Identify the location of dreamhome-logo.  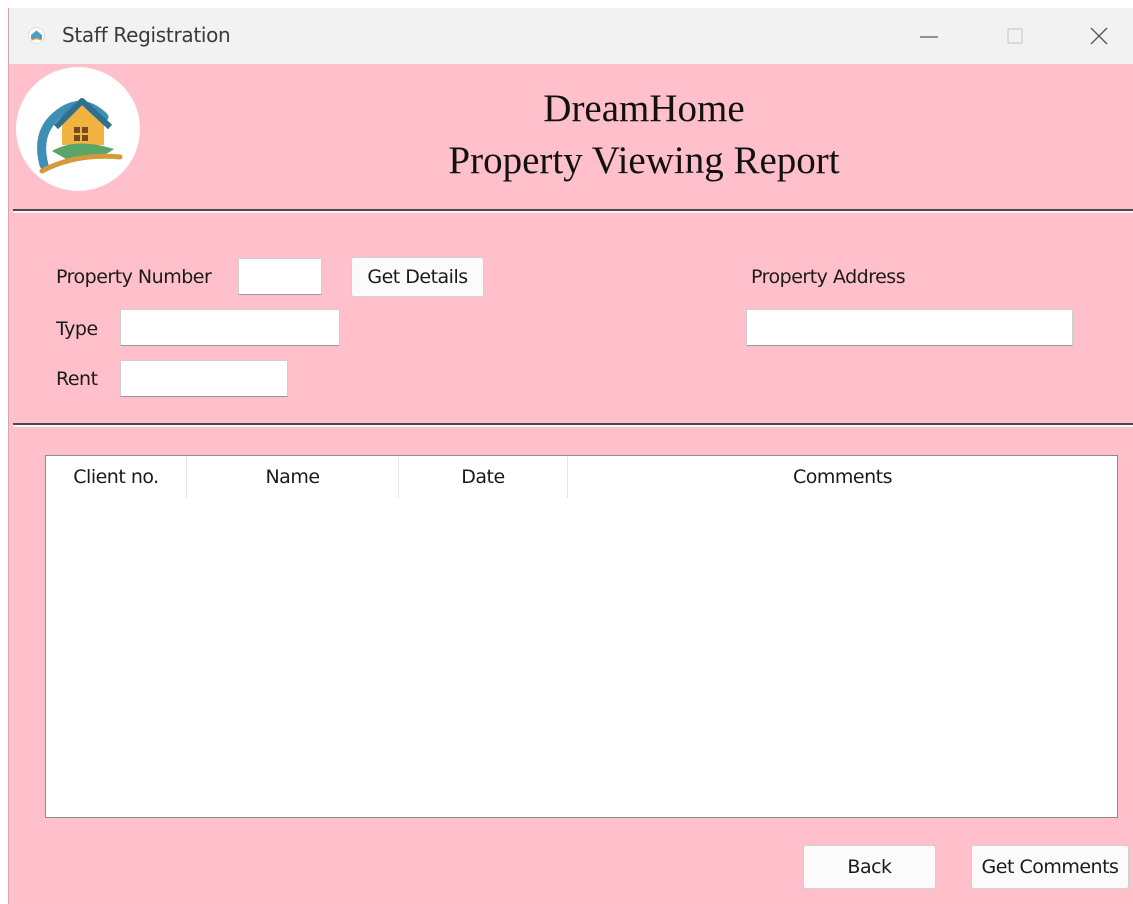
(78, 129).